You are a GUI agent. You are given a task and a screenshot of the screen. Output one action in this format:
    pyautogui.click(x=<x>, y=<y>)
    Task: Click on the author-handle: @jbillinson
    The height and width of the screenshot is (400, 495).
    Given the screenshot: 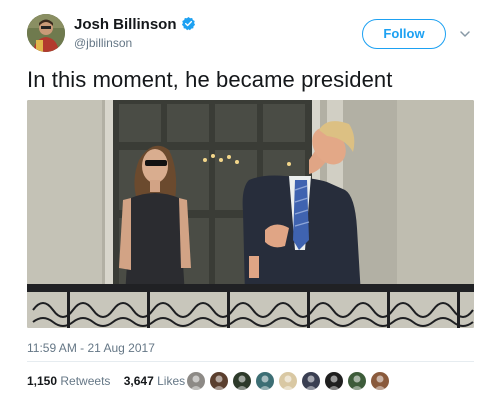 What is the action you would take?
    pyautogui.click(x=103, y=43)
    